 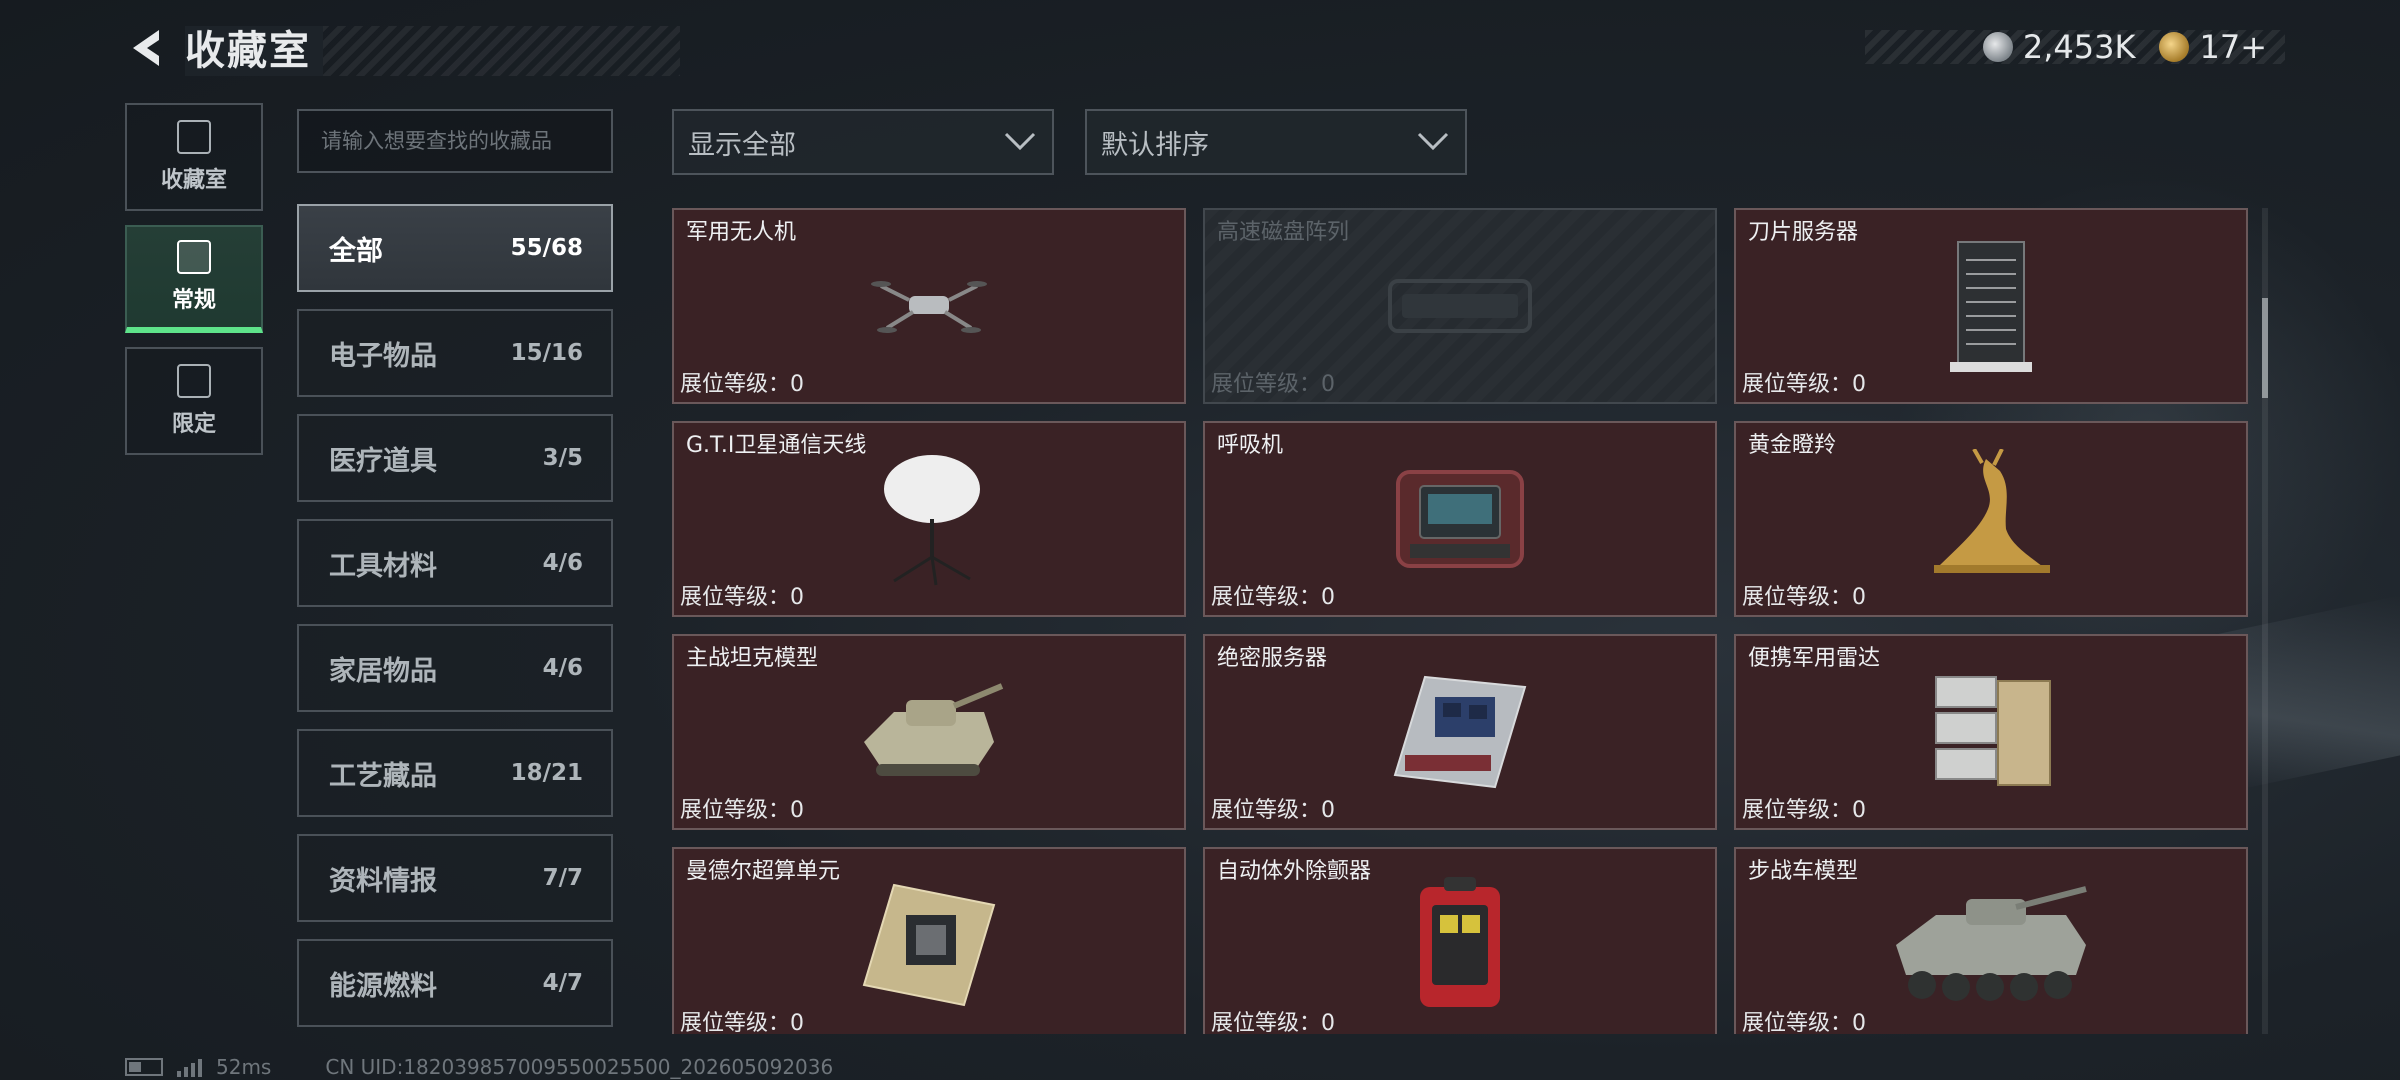 What do you see at coordinates (562, 458) in the screenshot?
I see `category-count: 3/5` at bounding box center [562, 458].